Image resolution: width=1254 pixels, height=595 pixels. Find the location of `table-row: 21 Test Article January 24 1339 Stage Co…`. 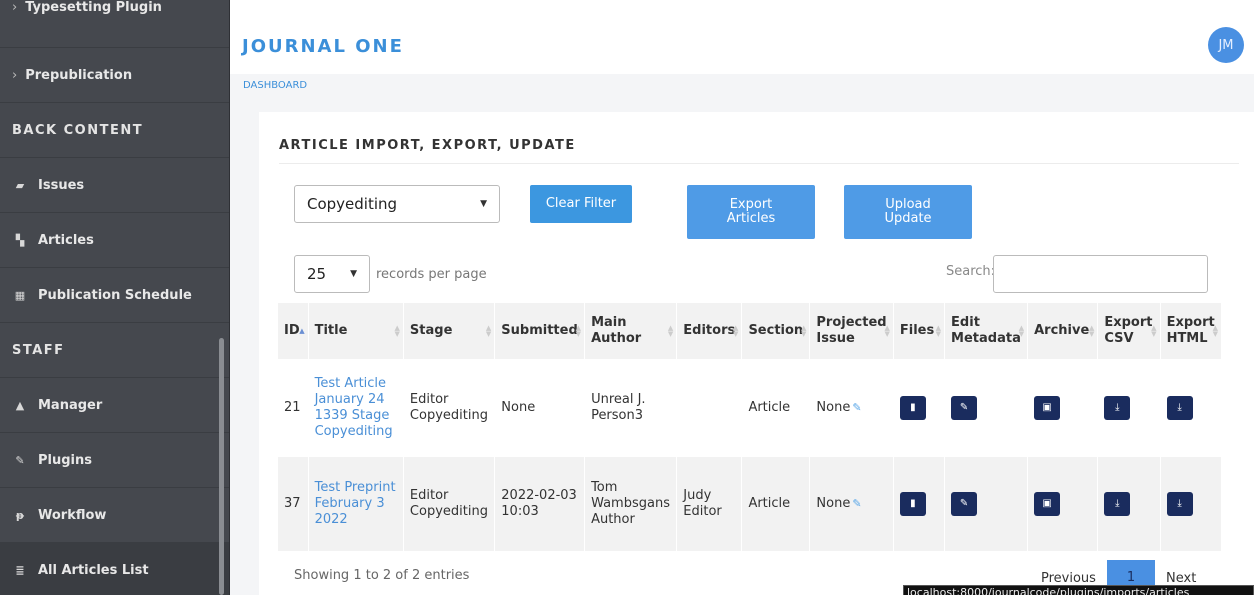

table-row: 21 Test Article January 24 1339 Stage Co… is located at coordinates (750, 408).